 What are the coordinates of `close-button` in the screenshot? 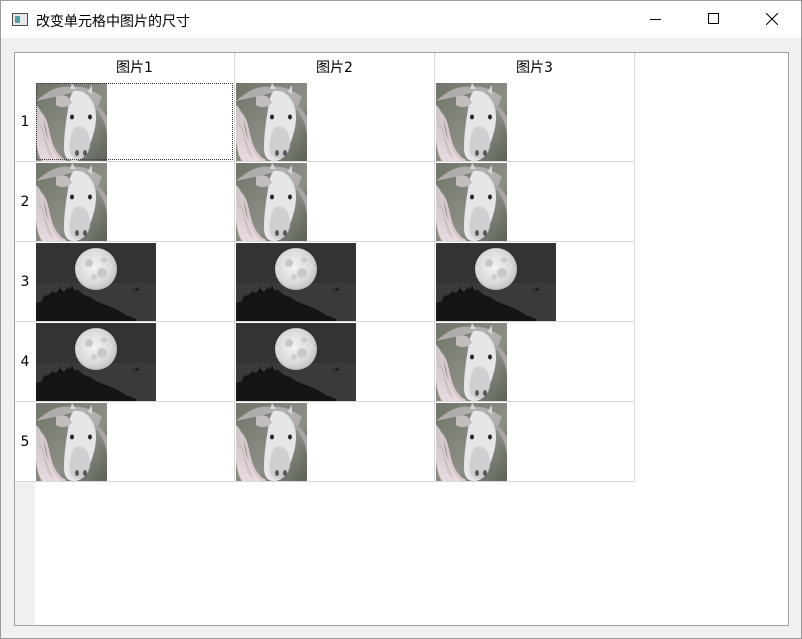 It's located at (772, 19).